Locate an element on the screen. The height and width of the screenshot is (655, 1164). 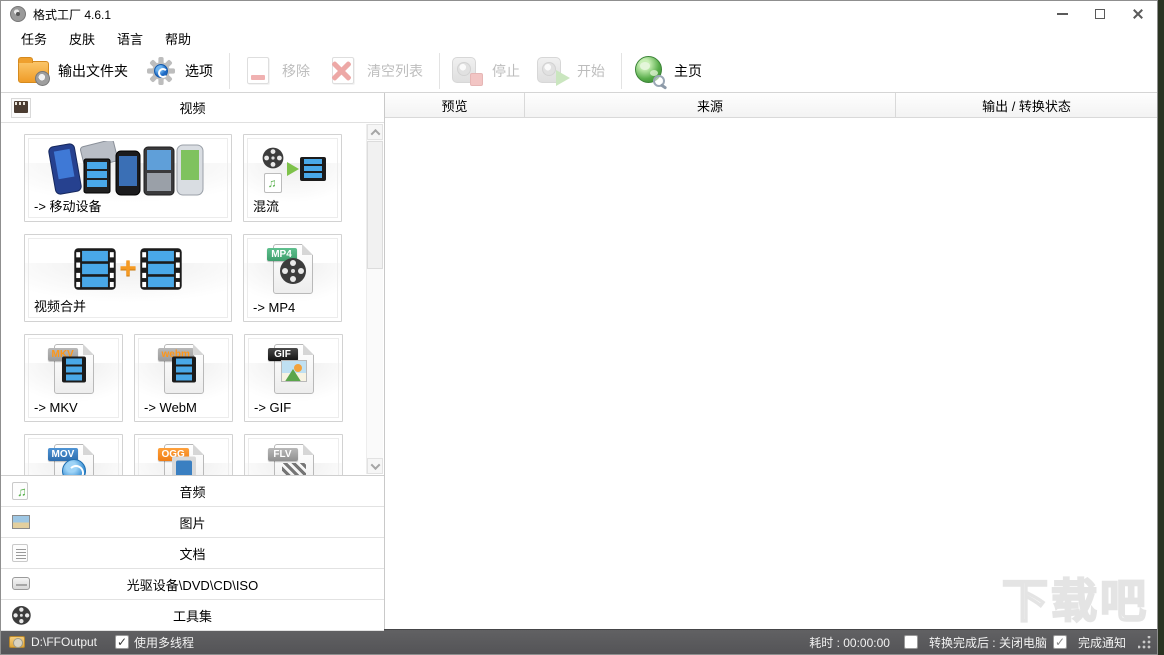
tile-label: -> WebM is located at coordinates (170, 407).